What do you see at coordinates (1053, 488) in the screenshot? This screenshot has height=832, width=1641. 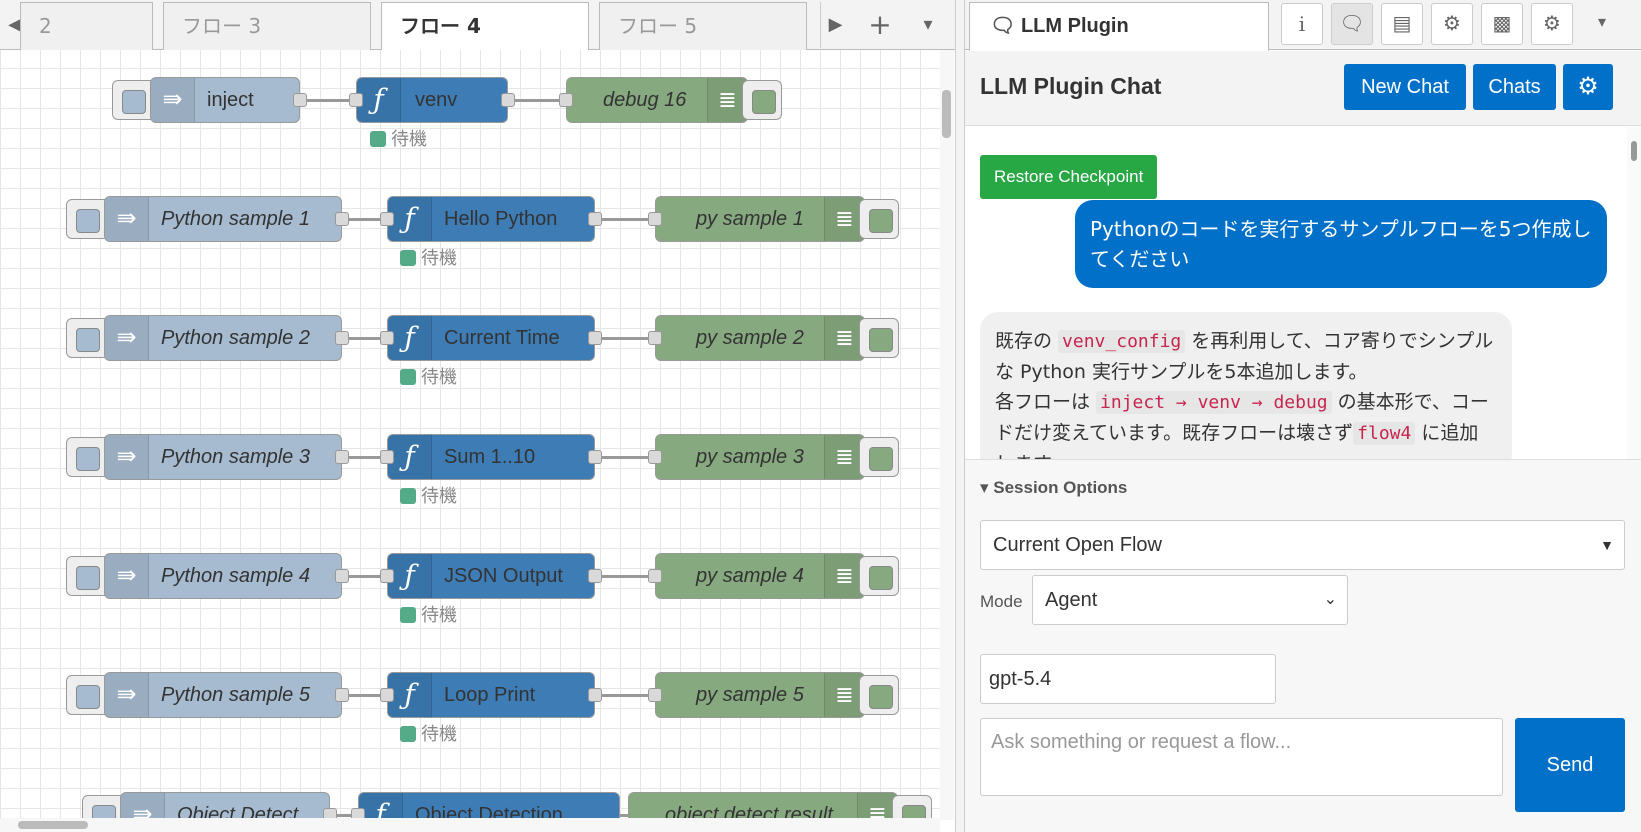 I see `session-options-toggle: ▾ Session Options` at bounding box center [1053, 488].